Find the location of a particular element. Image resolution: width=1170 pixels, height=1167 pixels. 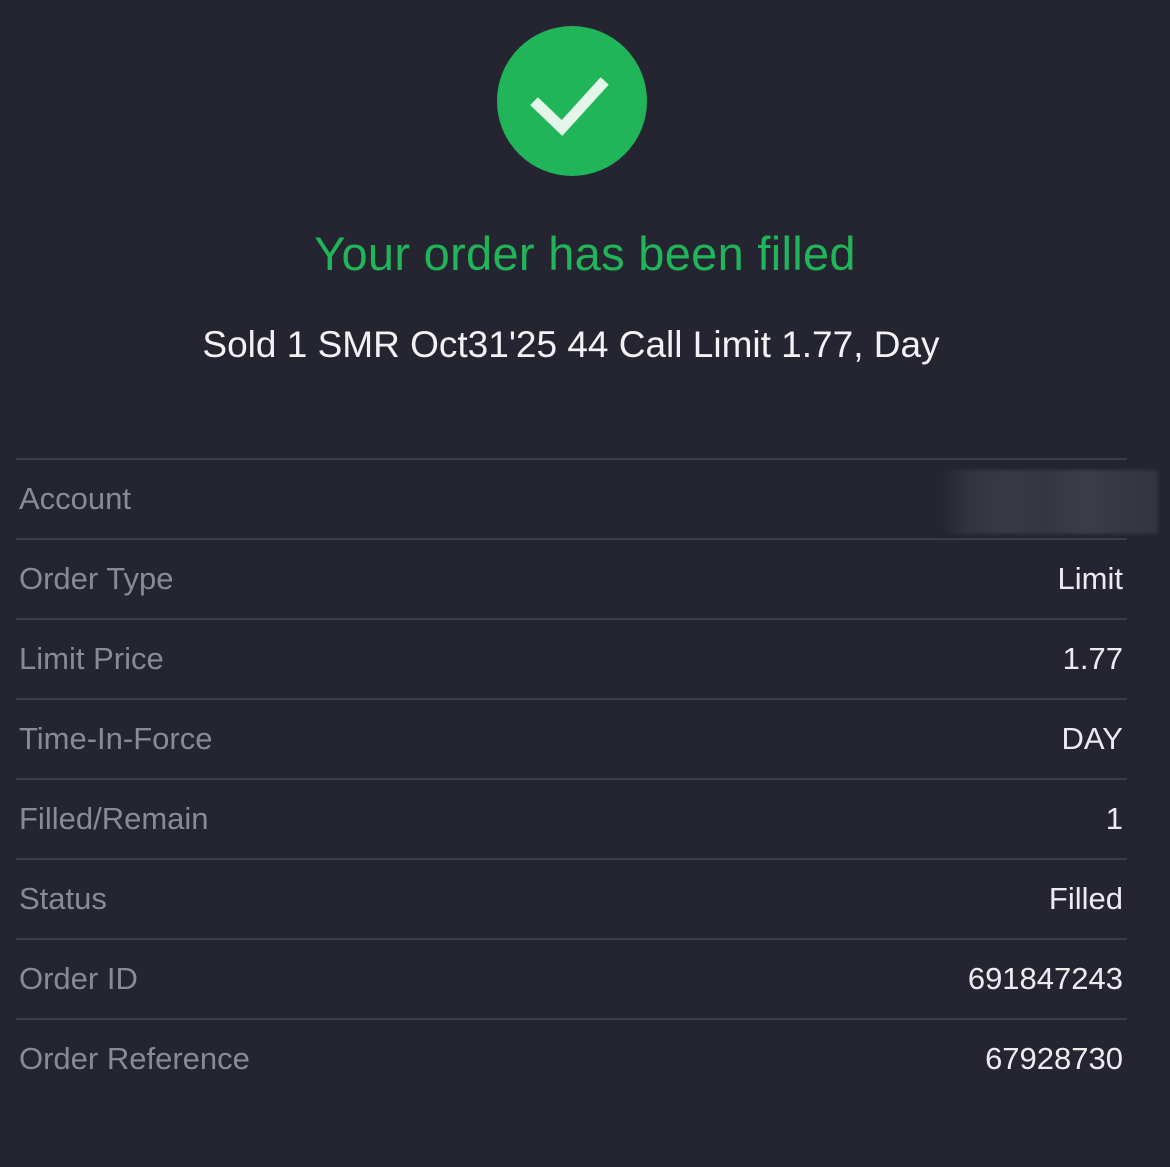

detail-row-order-reference: Order Reference 67928730 is located at coordinates (571, 1058).